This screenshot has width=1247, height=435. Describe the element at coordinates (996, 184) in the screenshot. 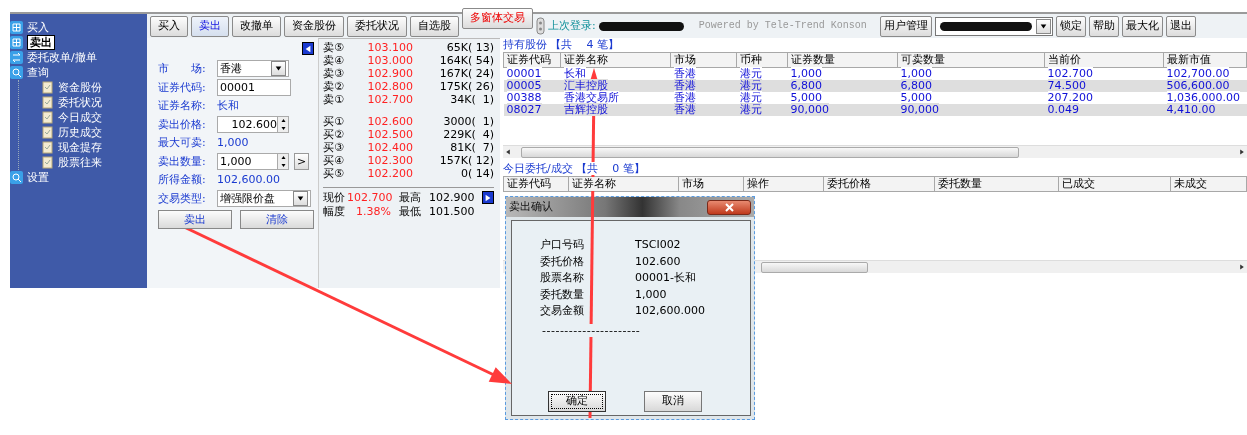

I see `column-header: 委托数量` at that location.